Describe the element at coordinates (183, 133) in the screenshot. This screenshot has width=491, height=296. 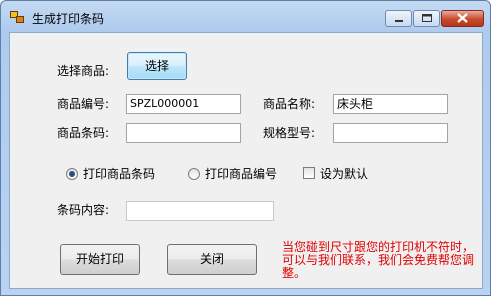
I see `barcode-field` at that location.